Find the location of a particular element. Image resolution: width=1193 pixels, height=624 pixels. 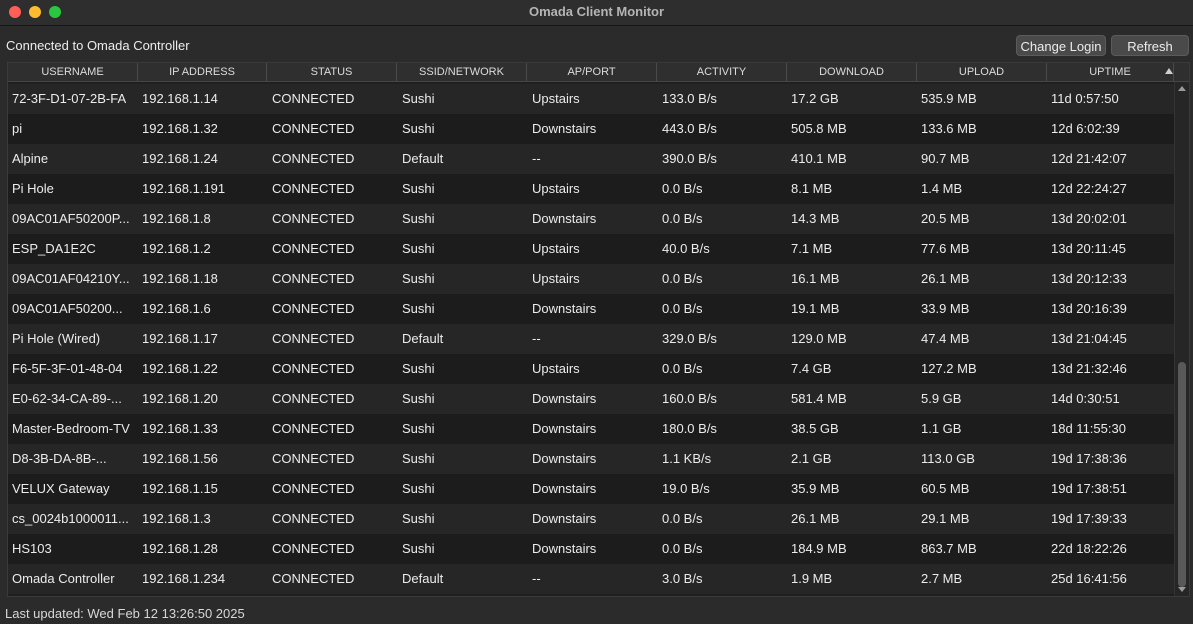

cell-upload: 1.4 MB is located at coordinates (942, 188).